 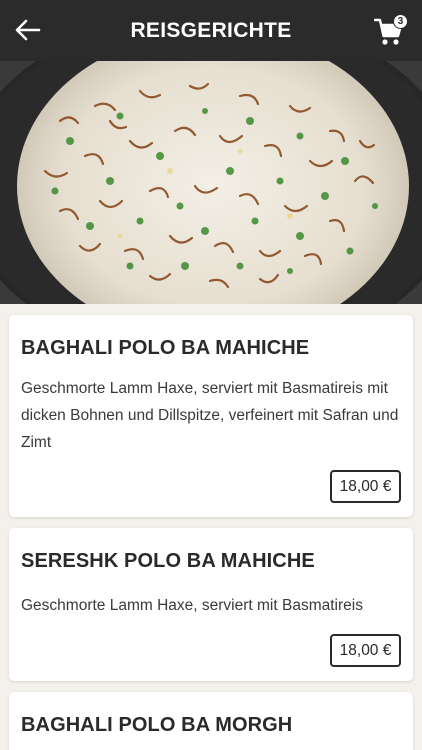 I want to click on page-title: REISGERICHTE, so click(x=211, y=30).